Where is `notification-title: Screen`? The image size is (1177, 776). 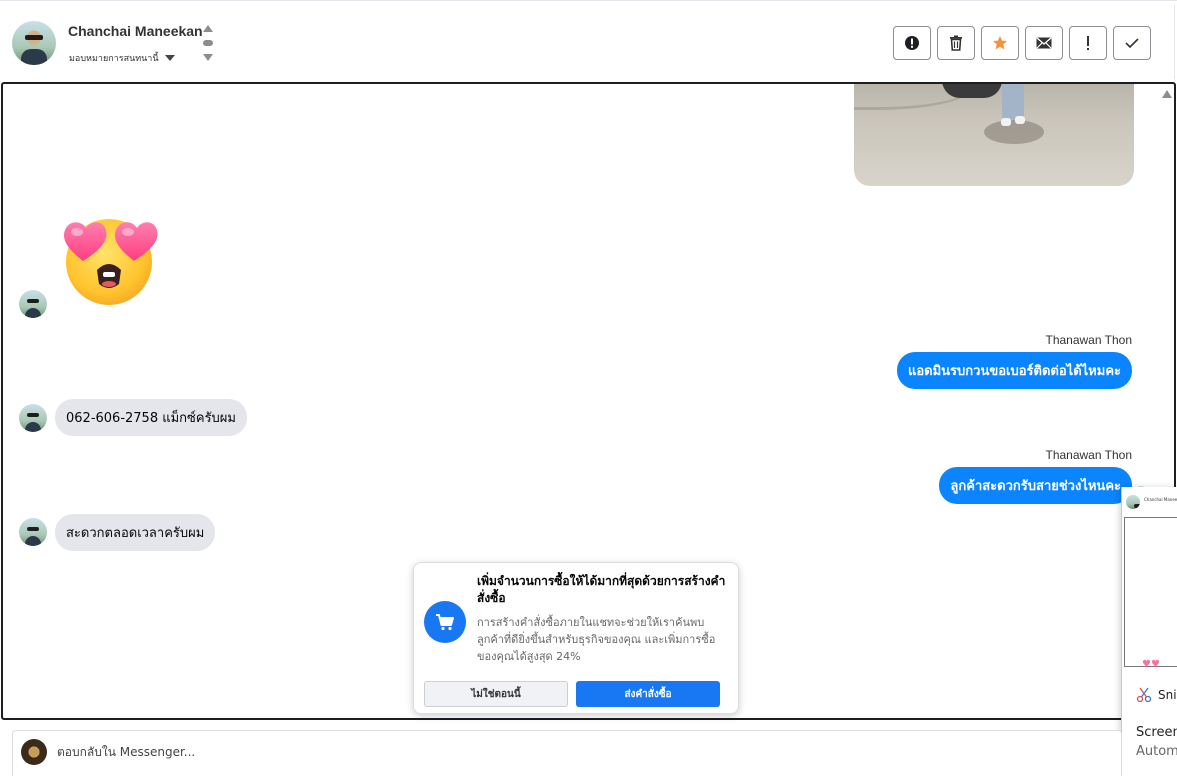
notification-title: Screen is located at coordinates (1156, 732).